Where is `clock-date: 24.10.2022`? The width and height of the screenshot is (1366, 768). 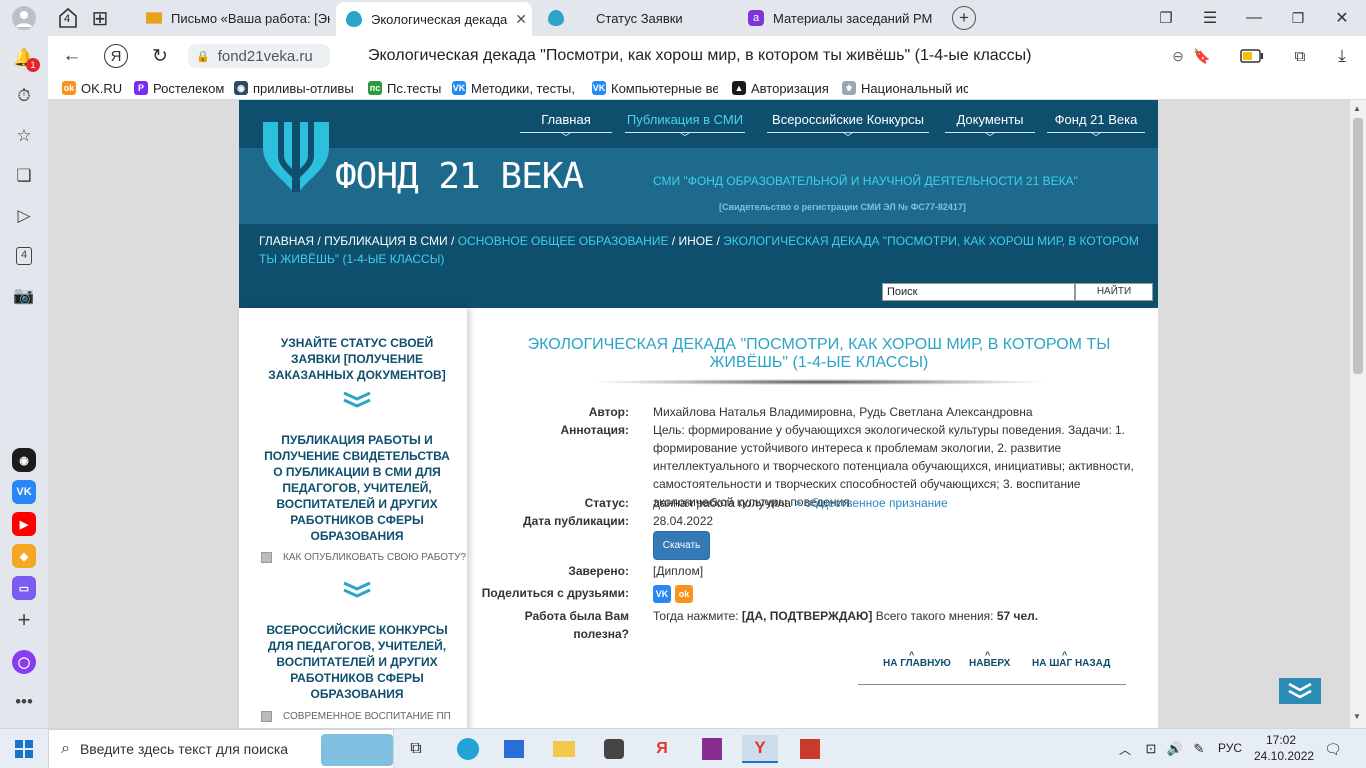
clock-date: 24.10.2022 is located at coordinates (1284, 756).